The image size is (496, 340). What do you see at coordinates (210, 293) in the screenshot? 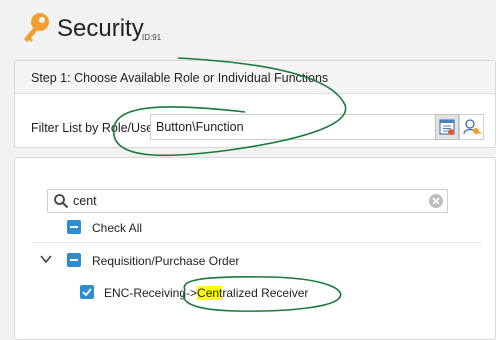
I see `search-match-highlight: Cent` at bounding box center [210, 293].